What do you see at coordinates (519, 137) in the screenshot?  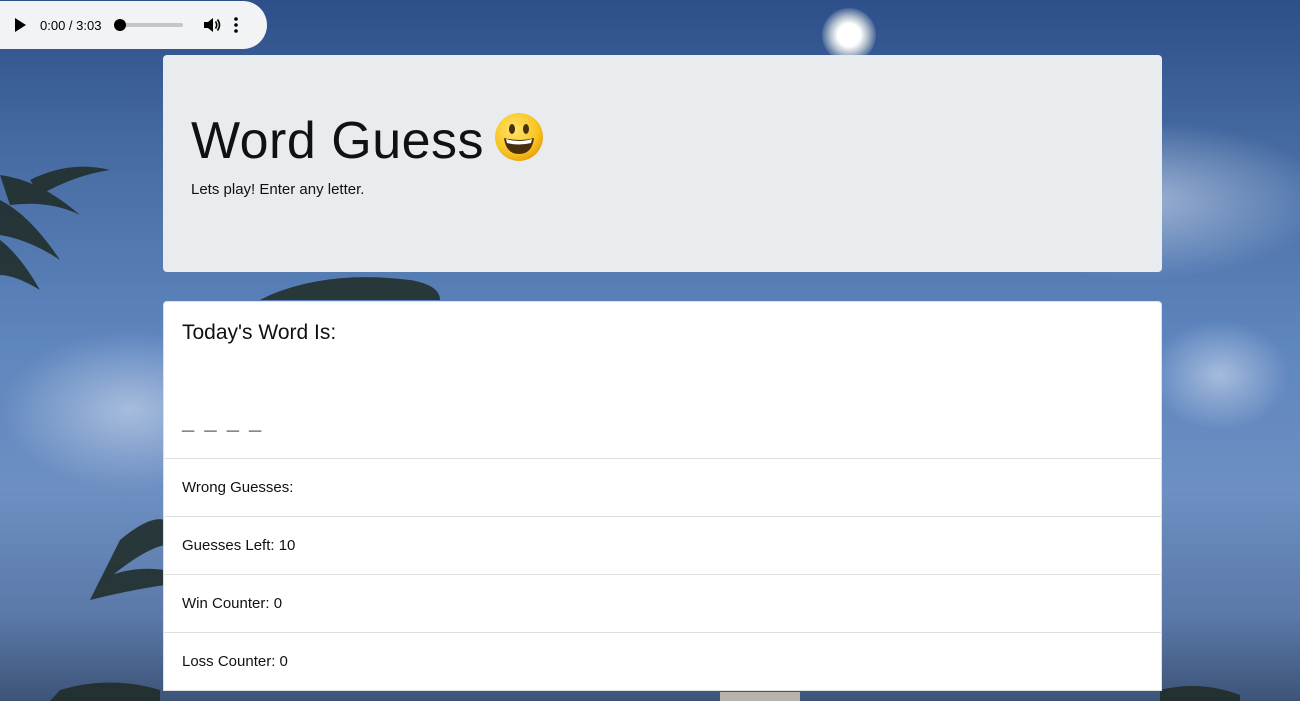 I see `smiley-emoji-icon` at bounding box center [519, 137].